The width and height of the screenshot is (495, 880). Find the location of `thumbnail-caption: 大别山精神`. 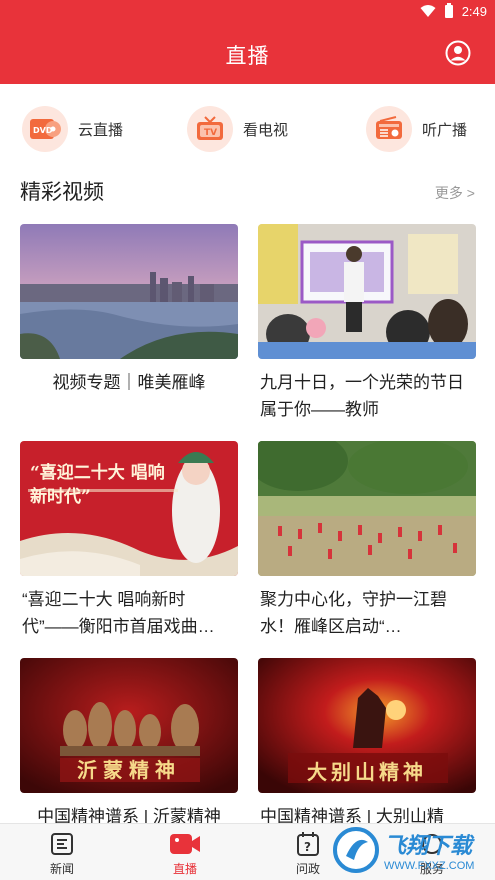

thumbnail-caption: 大别山精神 is located at coordinates (367, 772).